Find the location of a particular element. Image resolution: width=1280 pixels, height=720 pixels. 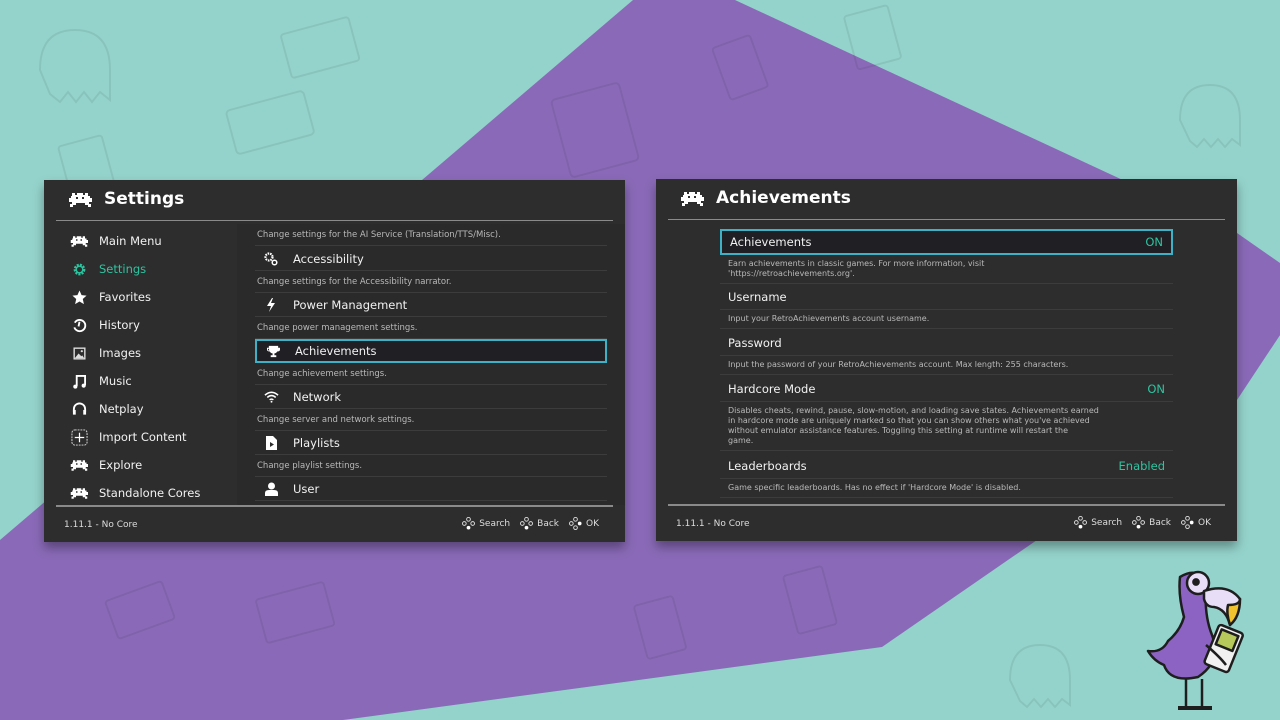

sidebar-item-favorites: Favorites is located at coordinates (110, 297).